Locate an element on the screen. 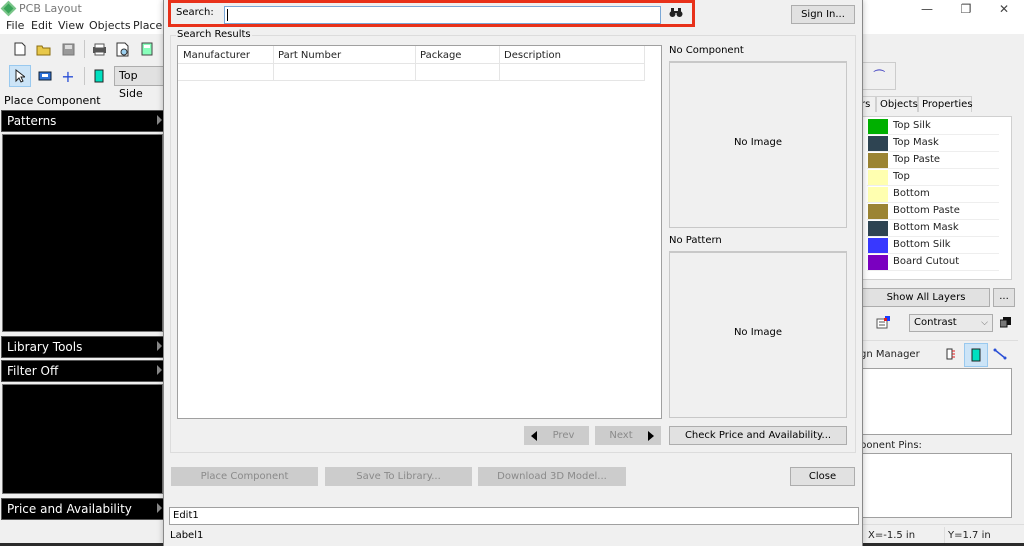 Image resolution: width=1024 pixels, height=546 pixels. divider is located at coordinates (938, 340).